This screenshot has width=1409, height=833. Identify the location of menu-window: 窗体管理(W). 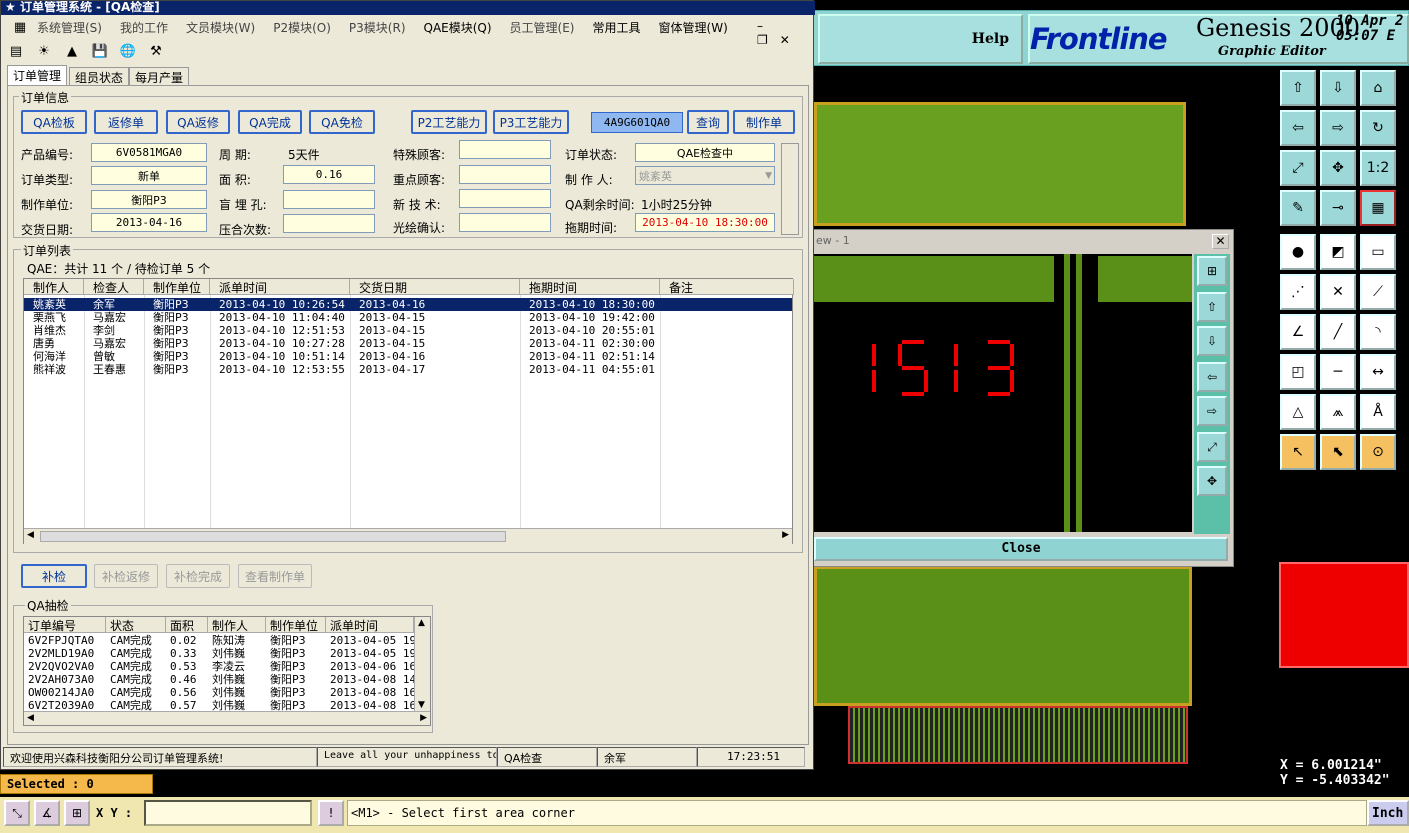
(693, 27).